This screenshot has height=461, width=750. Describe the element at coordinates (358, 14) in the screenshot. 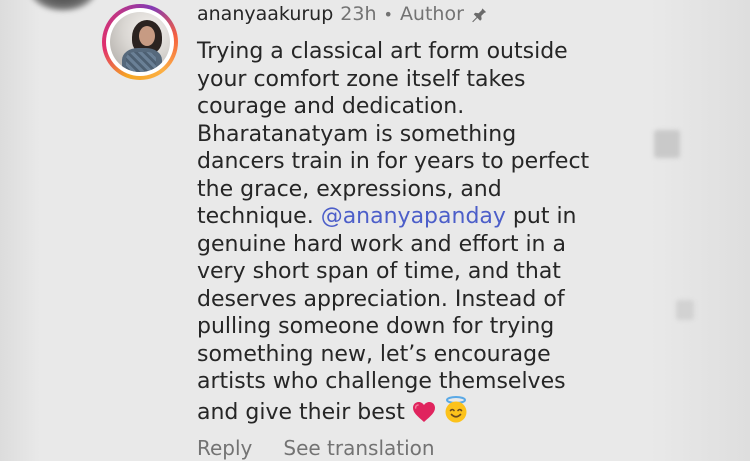

I see `timestamp: 23h` at that location.